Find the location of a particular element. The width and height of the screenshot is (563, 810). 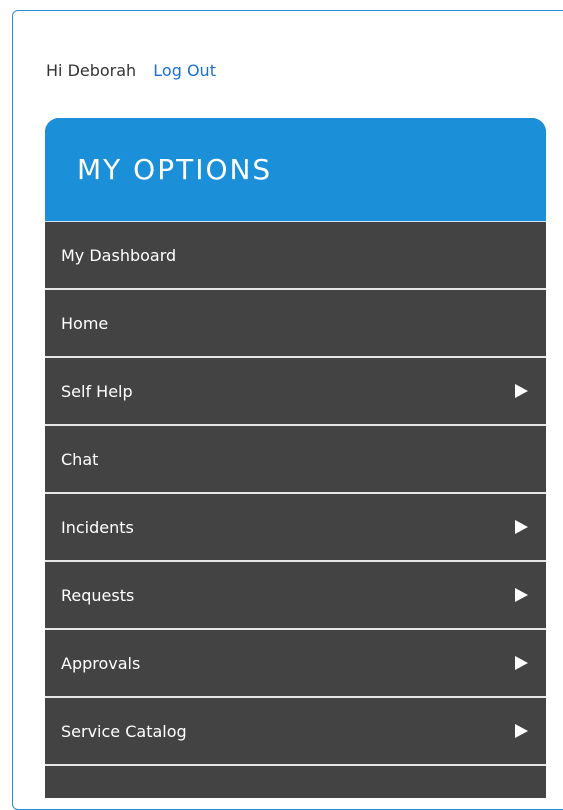

menu-item-my-dashboard: My Dashboard is located at coordinates (295, 256).